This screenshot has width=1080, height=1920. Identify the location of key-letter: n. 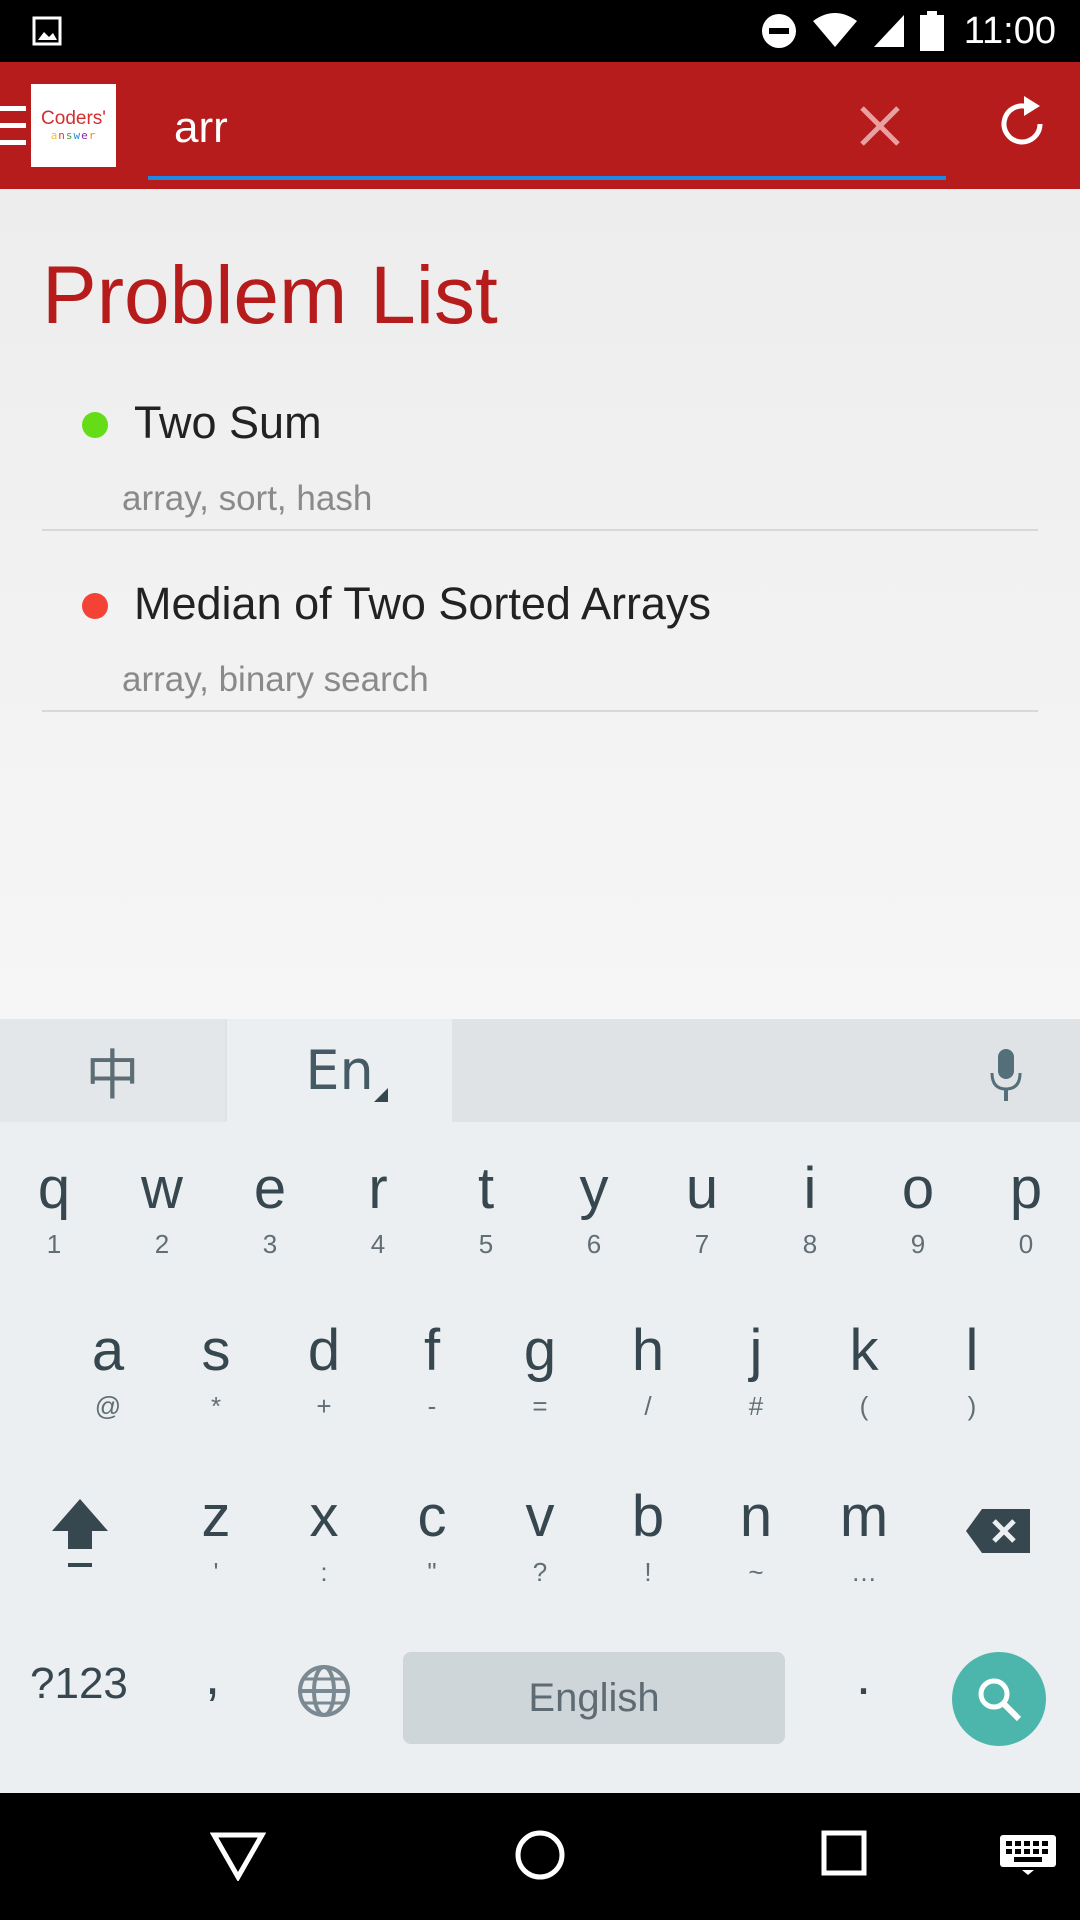
(756, 1516).